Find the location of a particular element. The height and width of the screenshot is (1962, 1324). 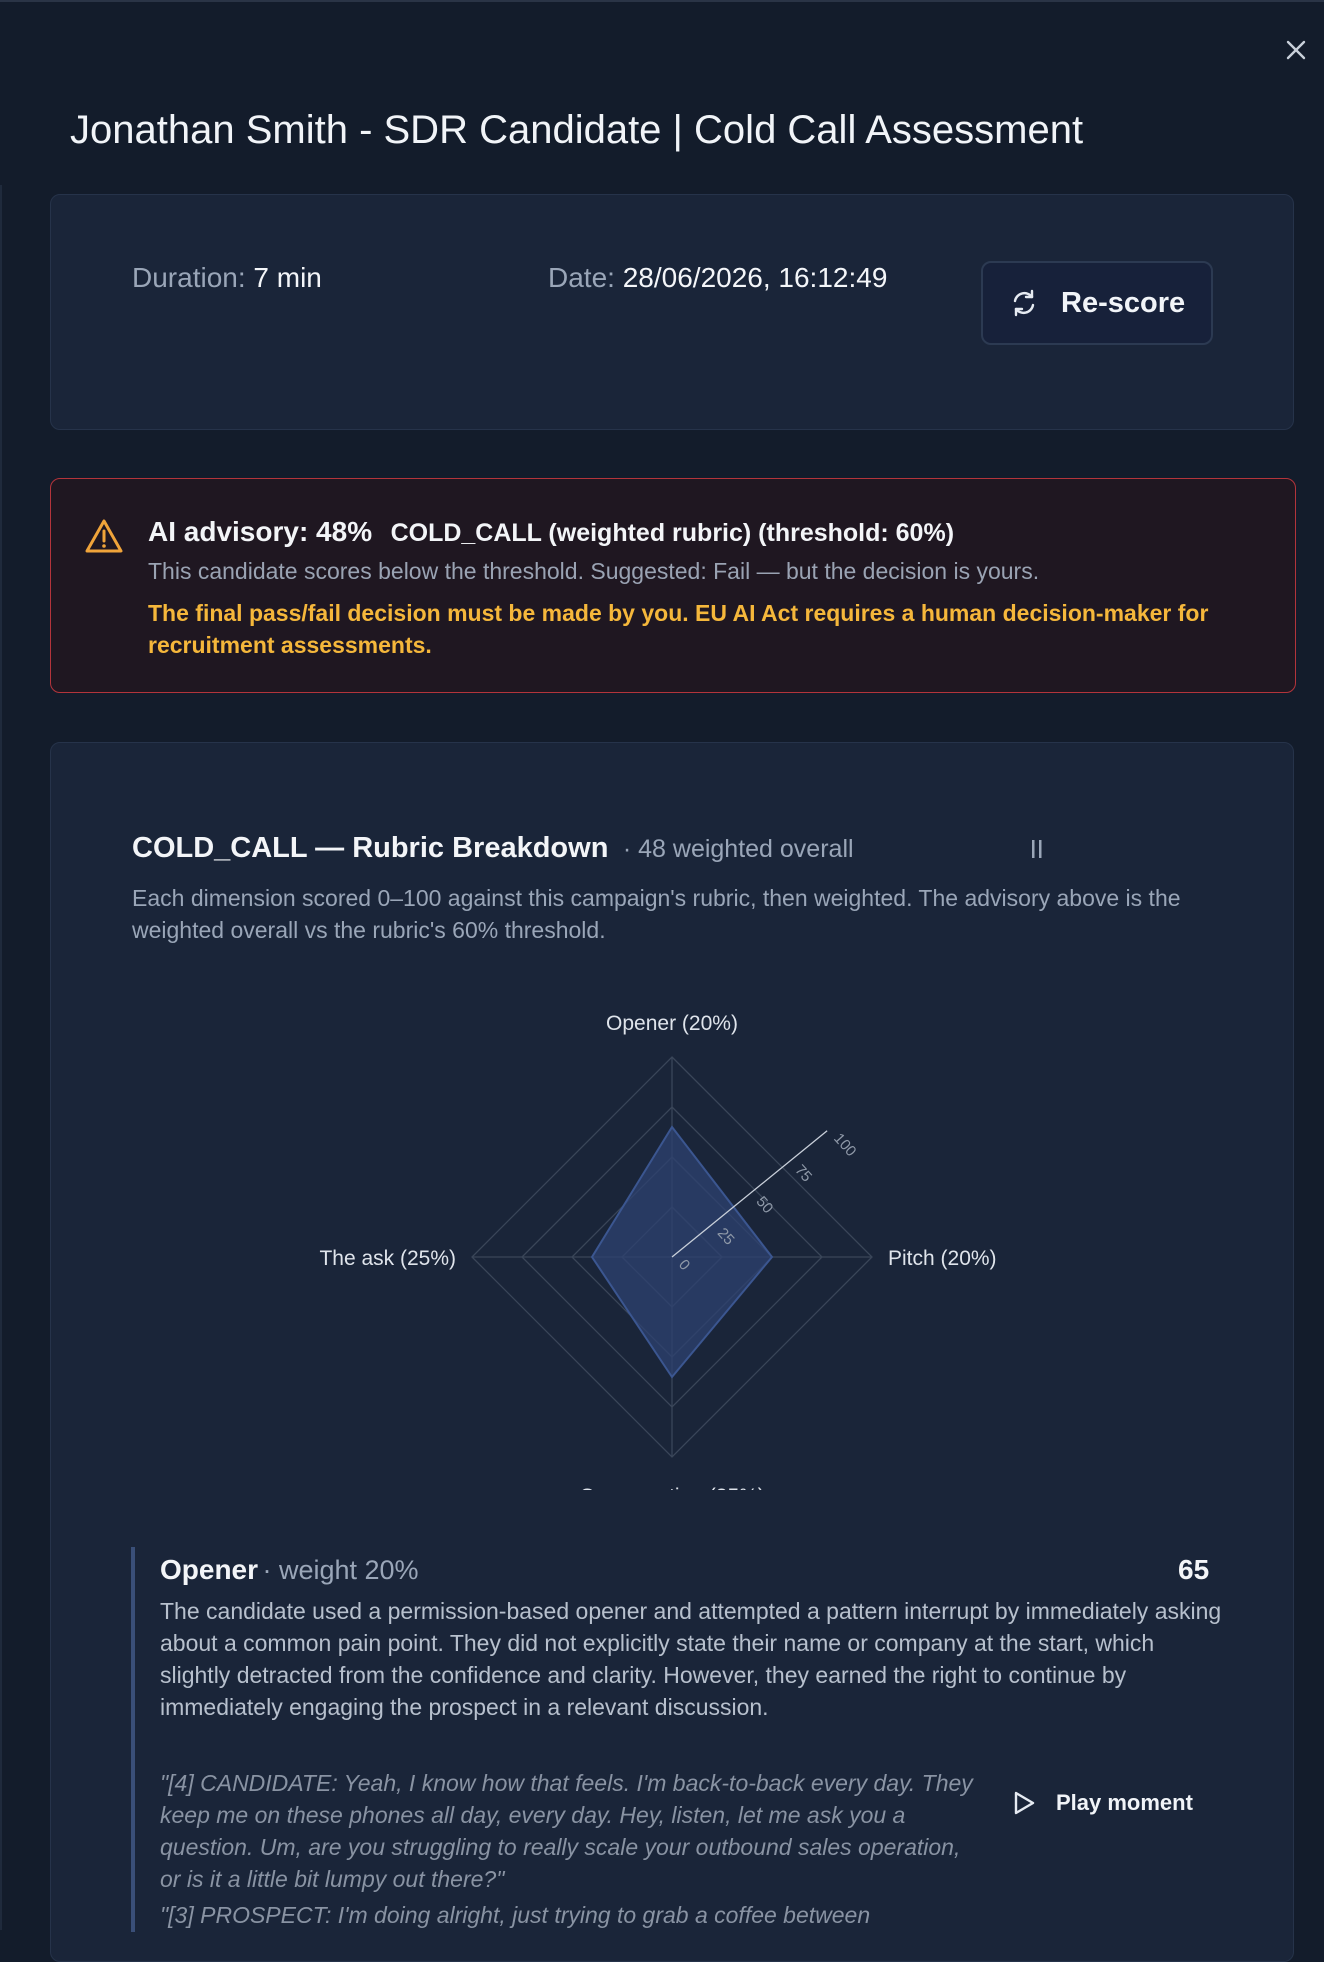

date-value: 28/06/2026, 16:12:49 is located at coordinates (755, 277).